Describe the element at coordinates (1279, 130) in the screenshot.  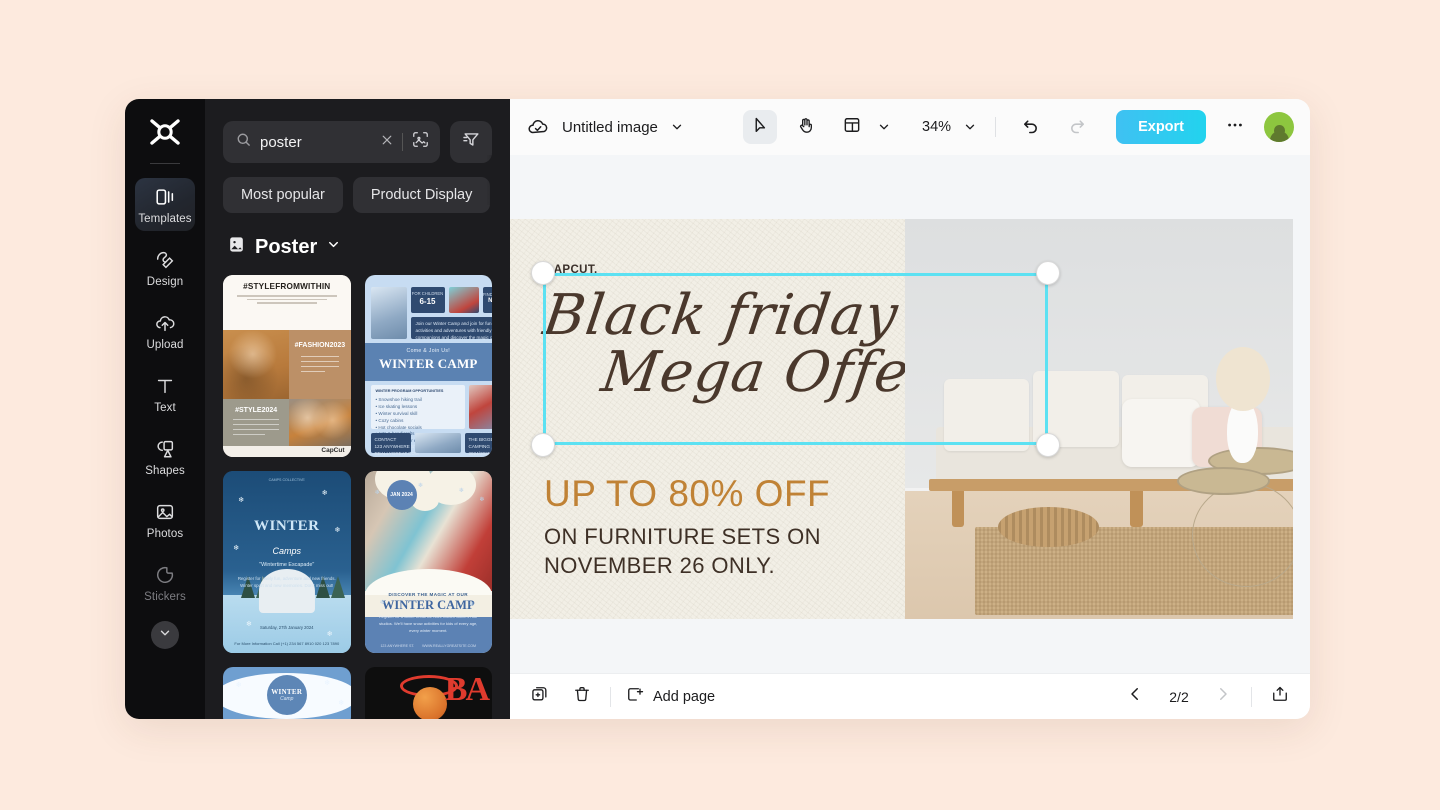
I see `avatar-head` at that location.